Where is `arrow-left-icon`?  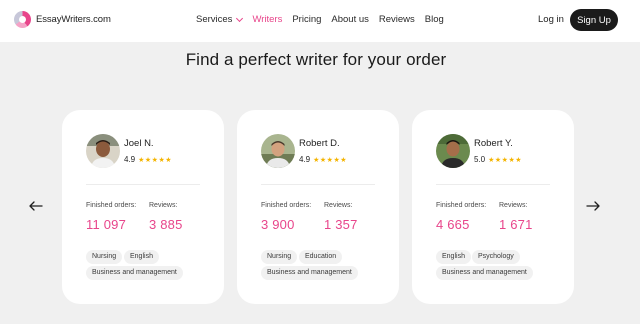
arrow-left-icon is located at coordinates (36, 206).